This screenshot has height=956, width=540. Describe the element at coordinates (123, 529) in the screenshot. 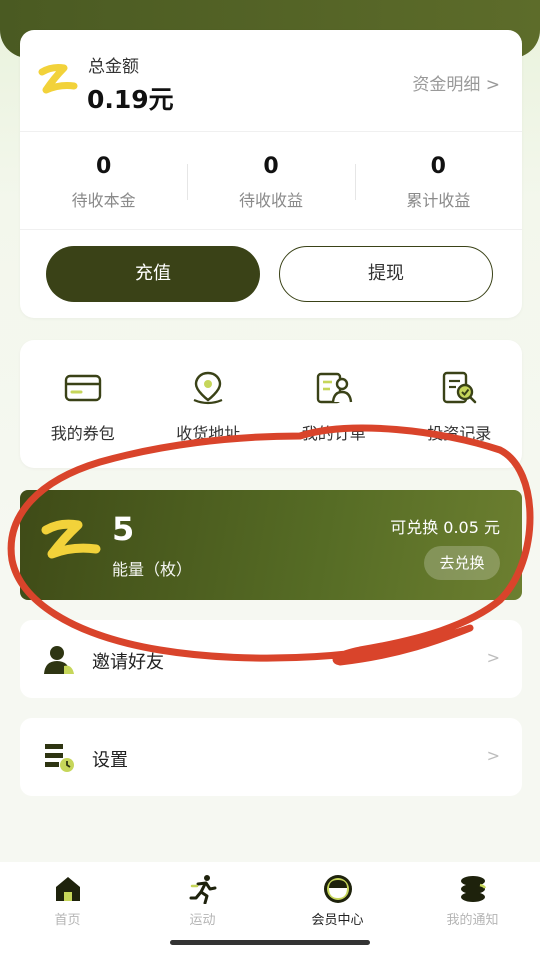

I see `energy-value: 5` at that location.